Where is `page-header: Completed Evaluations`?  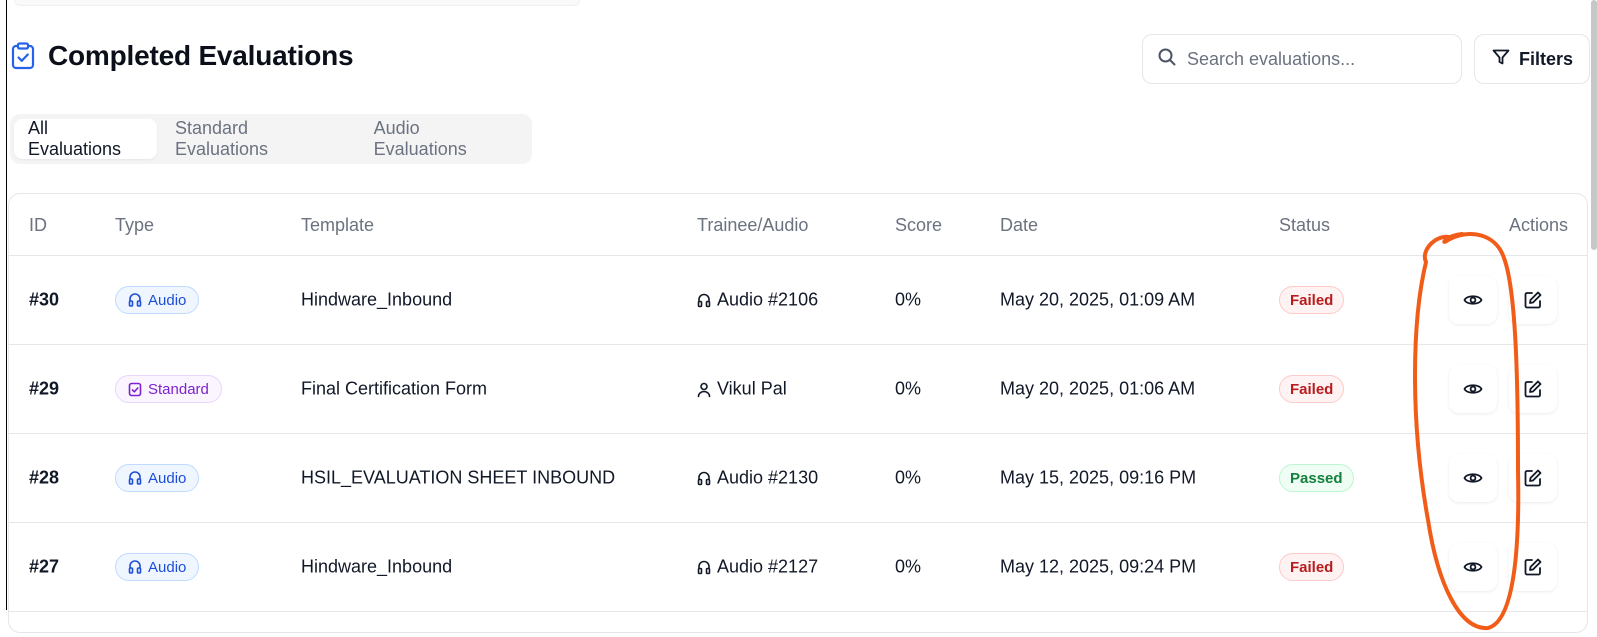
page-header: Completed Evaluations is located at coordinates (182, 56).